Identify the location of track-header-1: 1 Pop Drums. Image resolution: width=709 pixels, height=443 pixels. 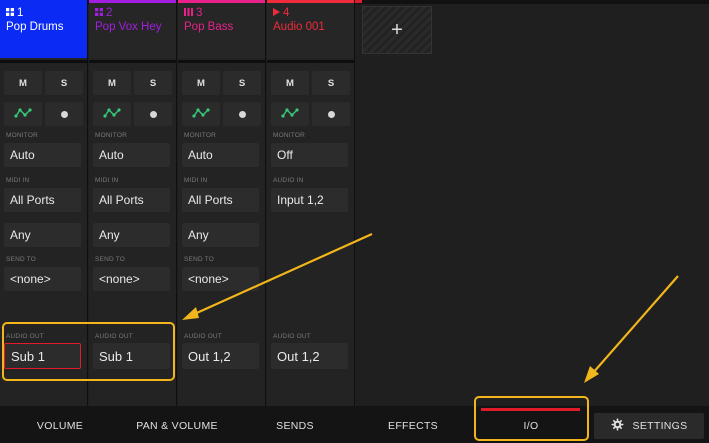
(43, 29).